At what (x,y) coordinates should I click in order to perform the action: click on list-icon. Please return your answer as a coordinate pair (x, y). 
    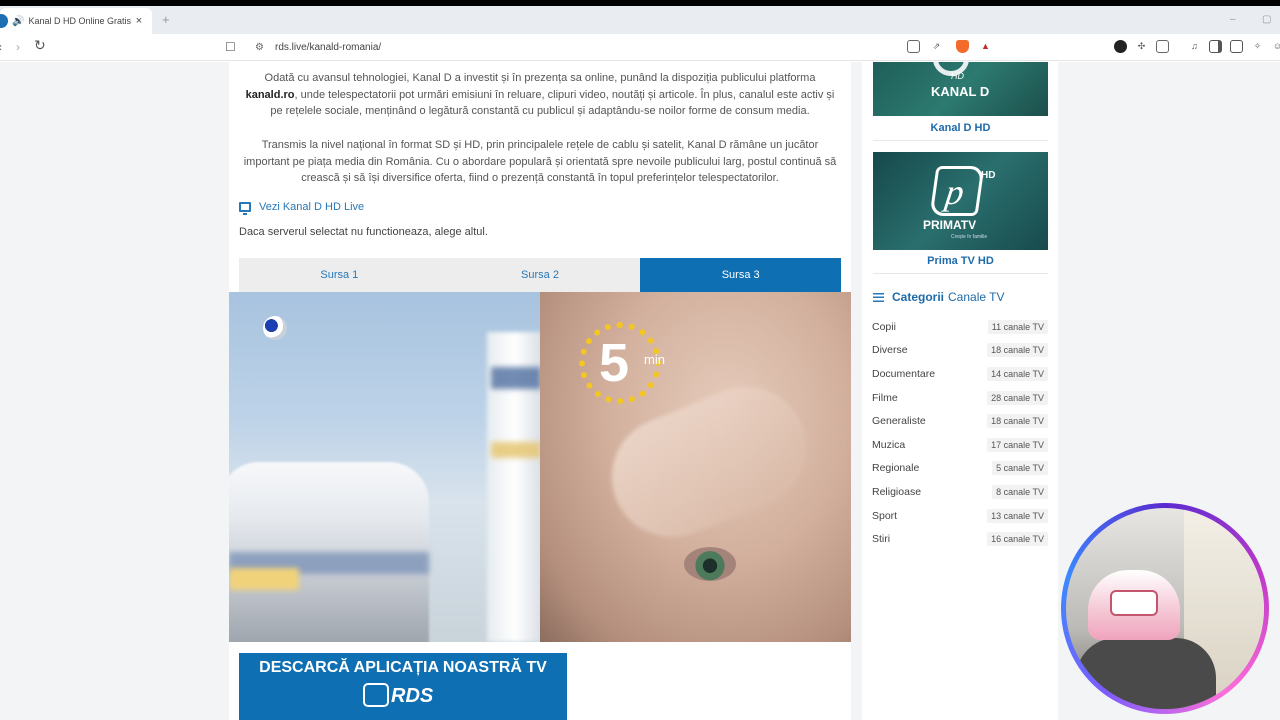
    Looking at the image, I should click on (878, 297).